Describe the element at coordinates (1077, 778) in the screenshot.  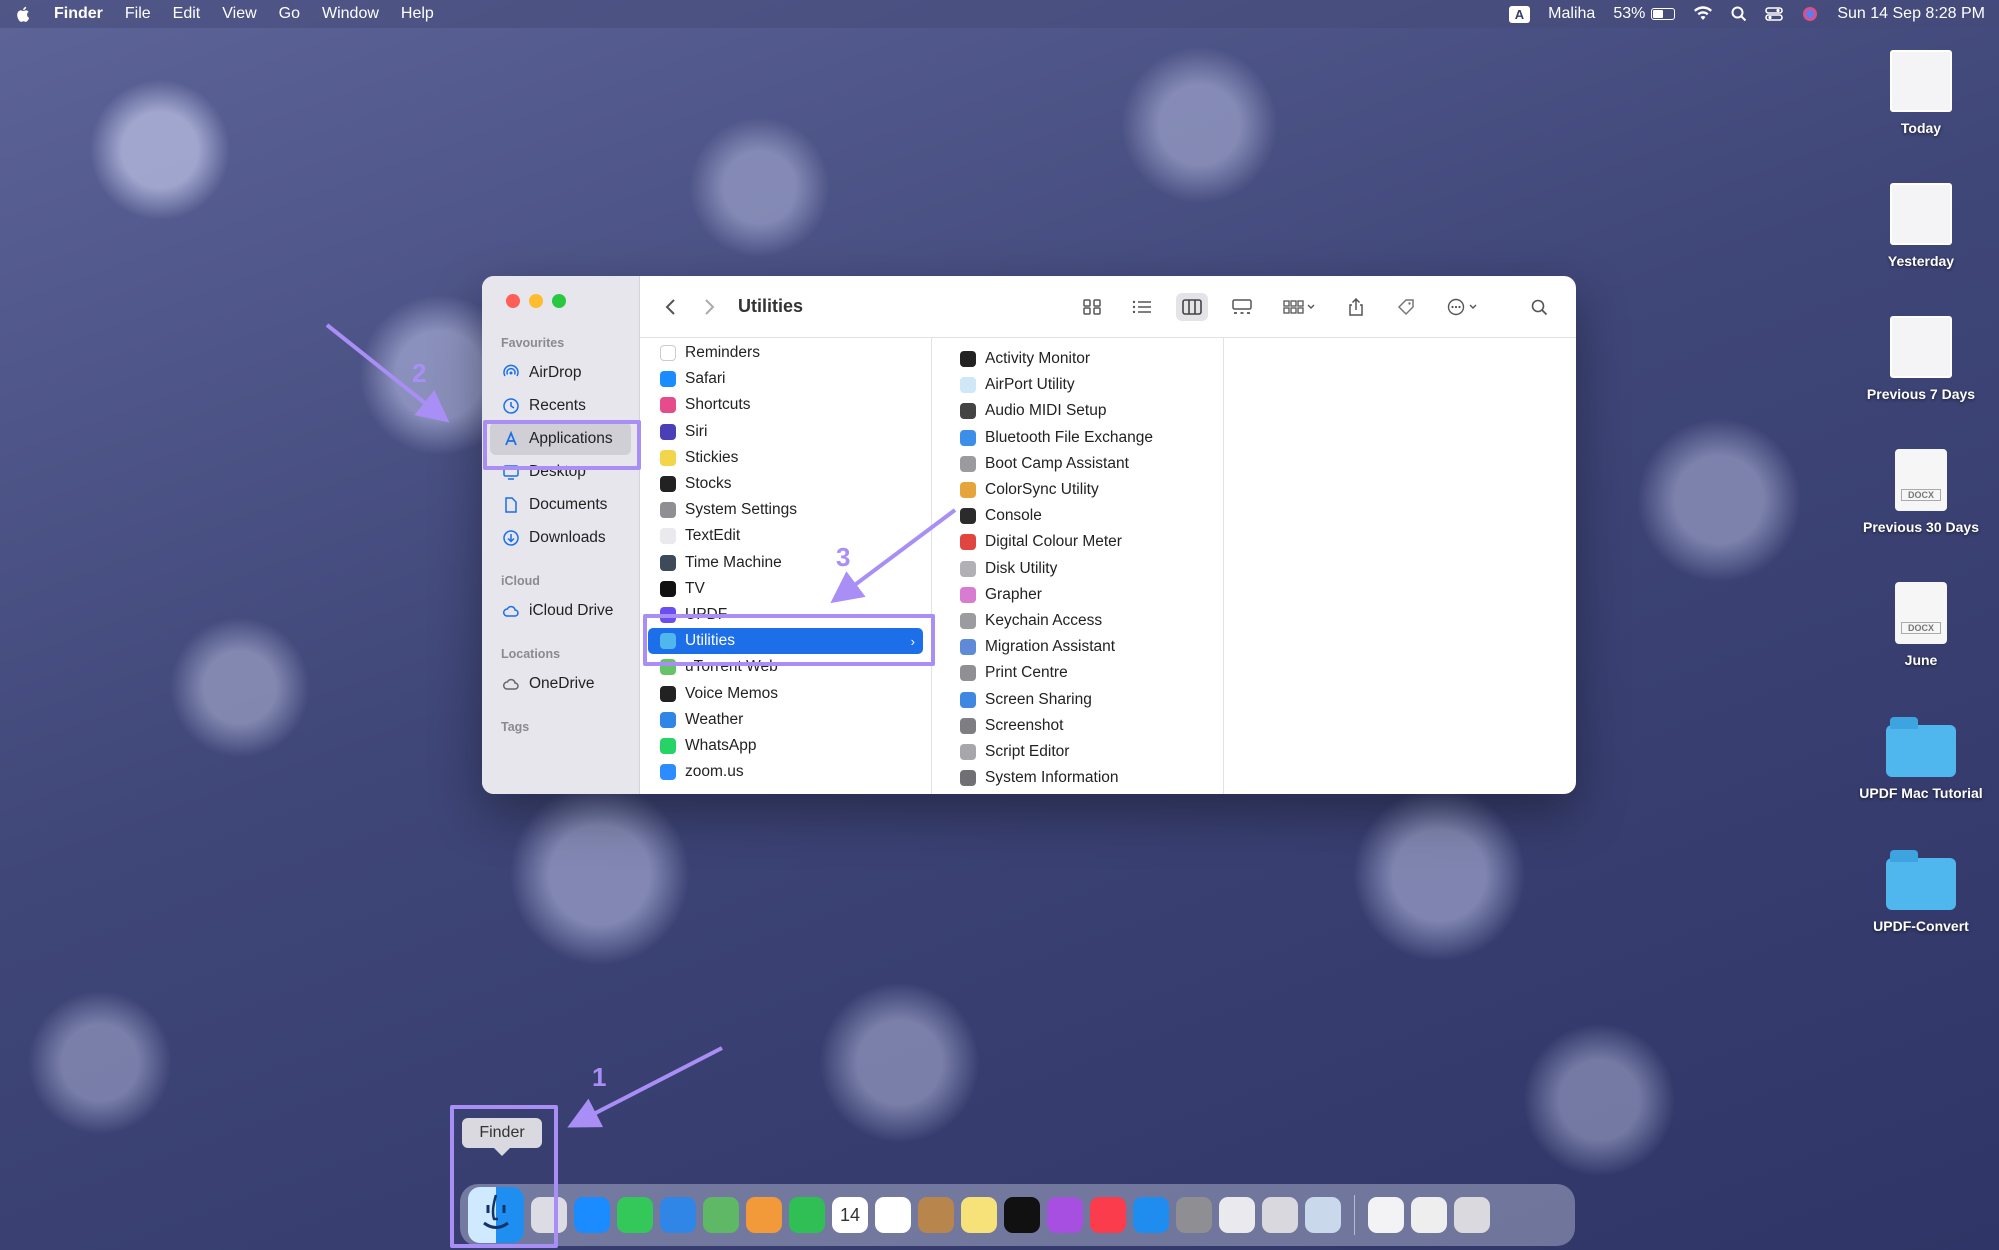
I see `utility-row-system-information: System Information` at that location.